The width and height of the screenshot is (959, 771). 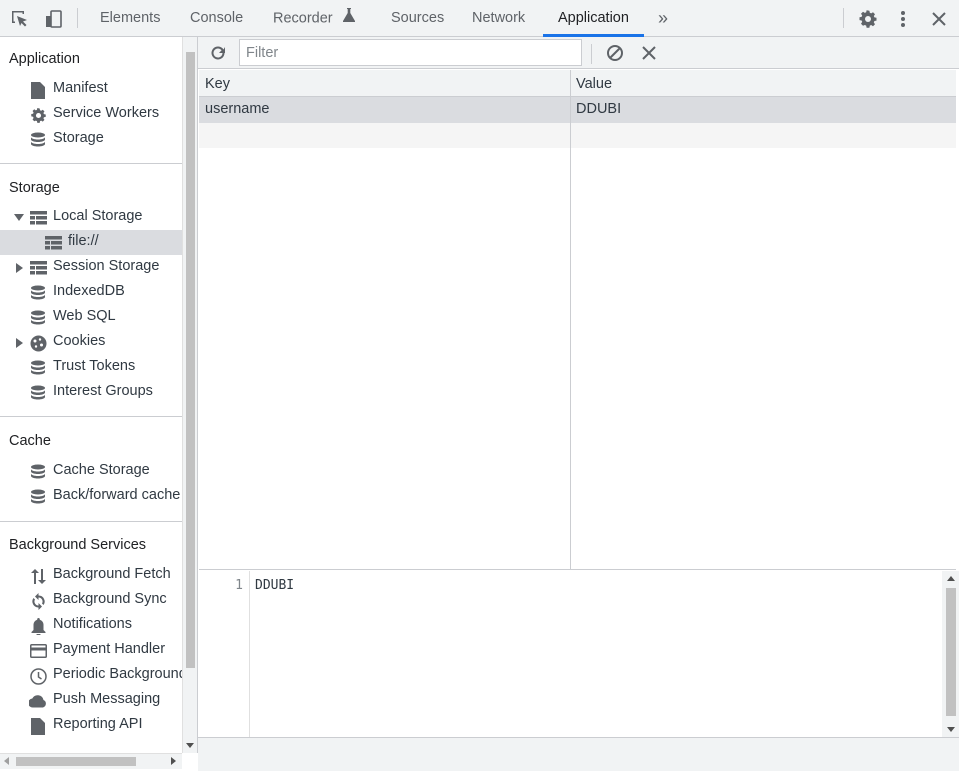 I want to click on cell-value: DDUBI, so click(x=598, y=109).